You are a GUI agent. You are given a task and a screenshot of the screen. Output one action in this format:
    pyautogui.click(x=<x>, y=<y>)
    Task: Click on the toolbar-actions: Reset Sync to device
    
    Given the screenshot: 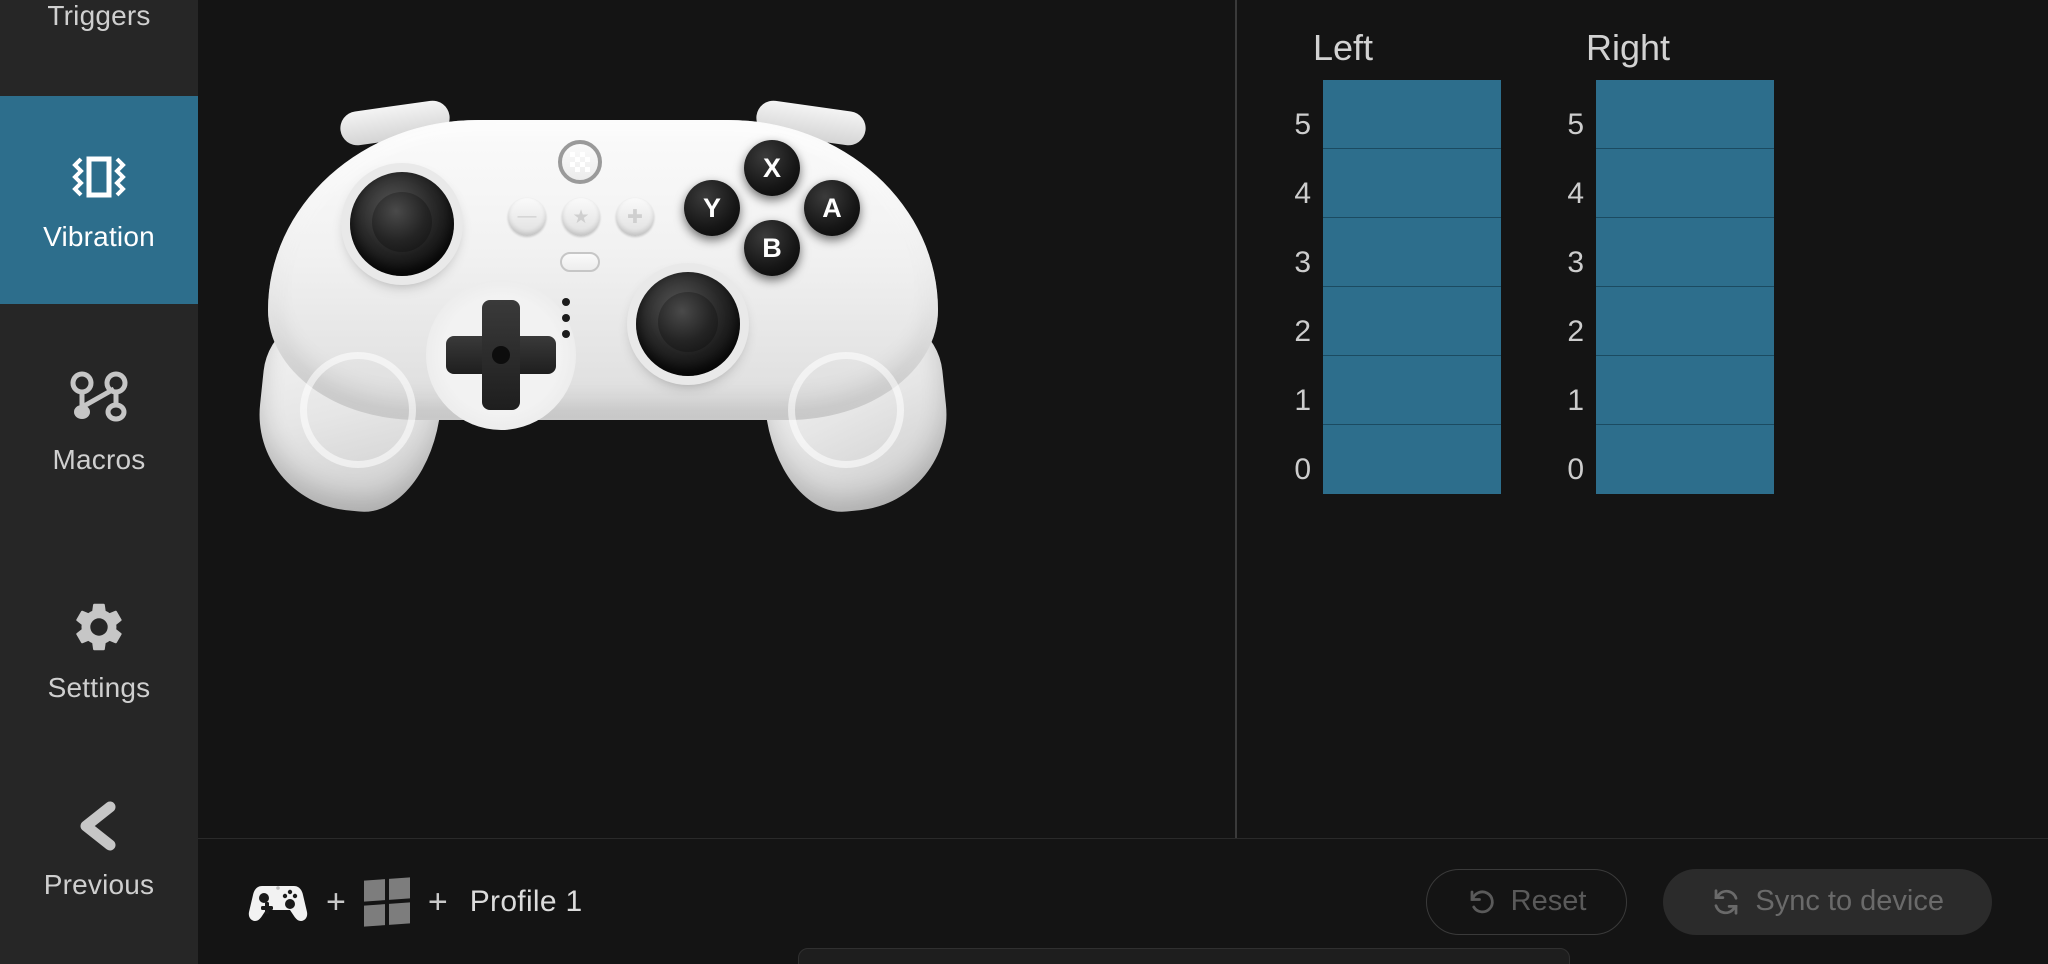 What is the action you would take?
    pyautogui.click(x=1708, y=901)
    